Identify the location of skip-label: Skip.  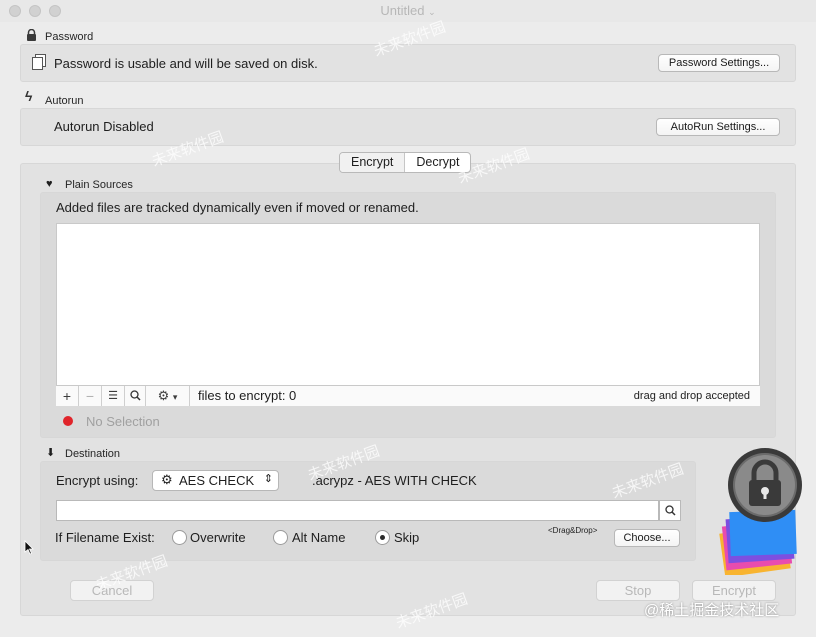
(407, 537).